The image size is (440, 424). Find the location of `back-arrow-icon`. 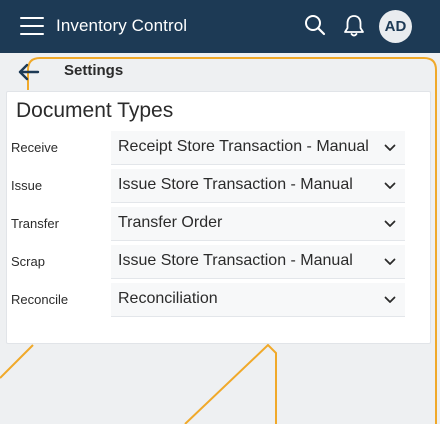

back-arrow-icon is located at coordinates (29, 72).